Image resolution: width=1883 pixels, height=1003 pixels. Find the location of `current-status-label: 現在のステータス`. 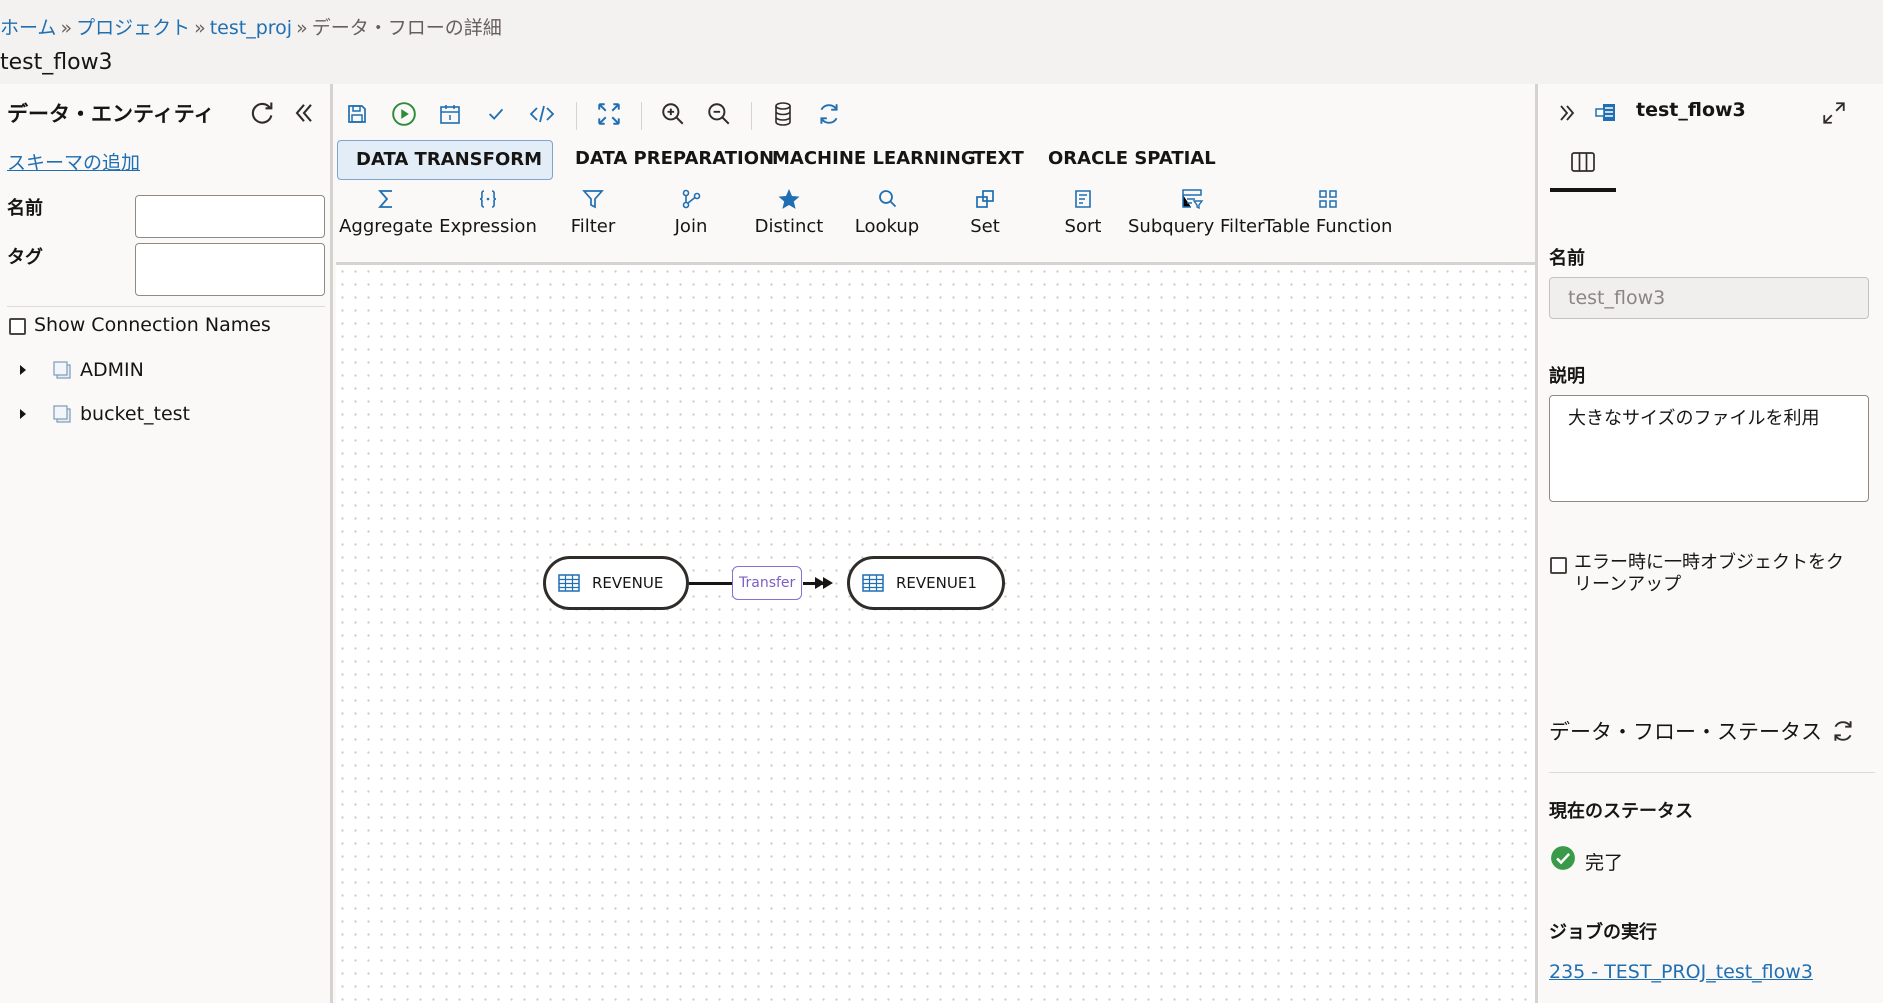

current-status-label: 現在のステータス is located at coordinates (1621, 811).